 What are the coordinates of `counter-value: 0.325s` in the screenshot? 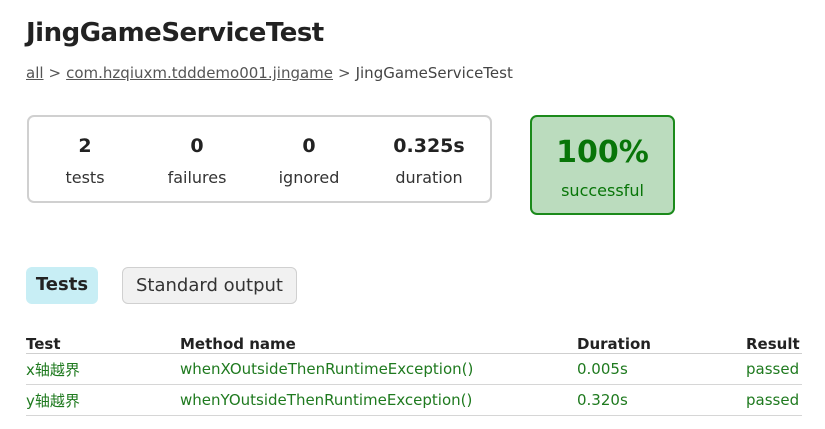 It's located at (429, 146).